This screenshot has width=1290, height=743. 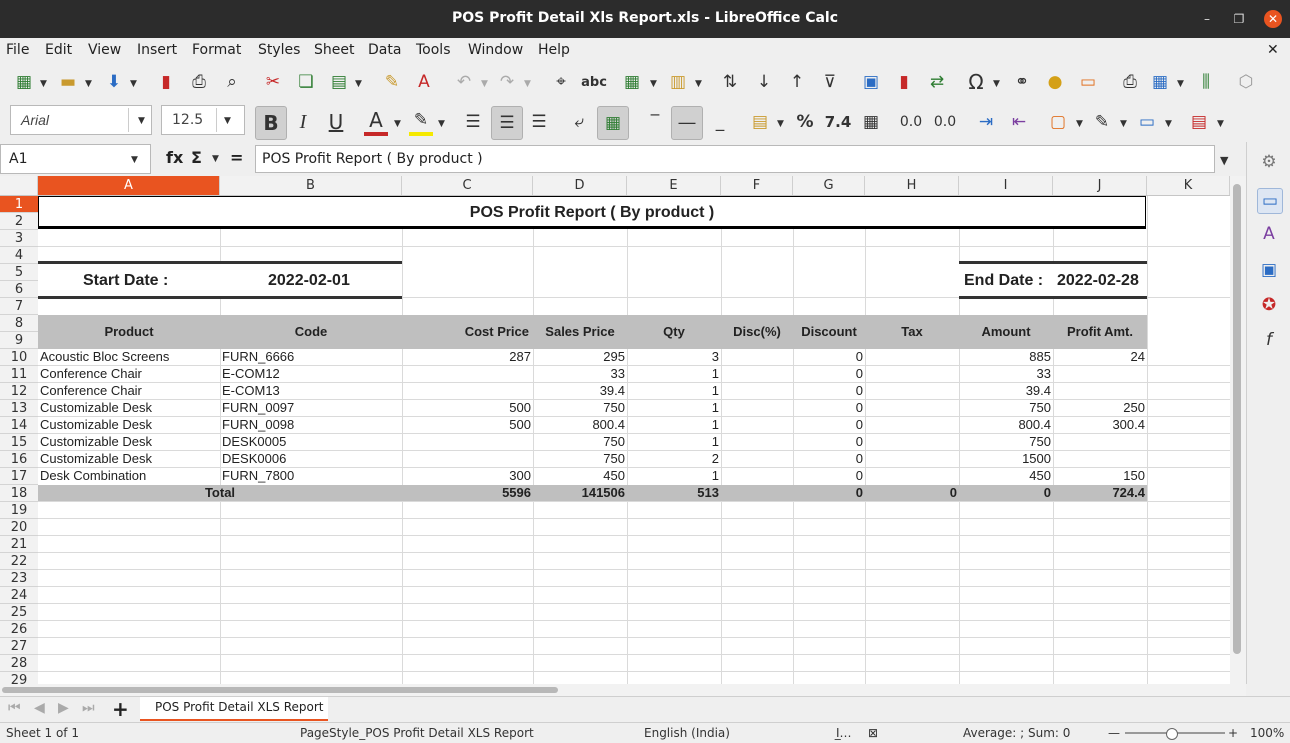 I want to click on row-header-24: 24, so click(x=19, y=595).